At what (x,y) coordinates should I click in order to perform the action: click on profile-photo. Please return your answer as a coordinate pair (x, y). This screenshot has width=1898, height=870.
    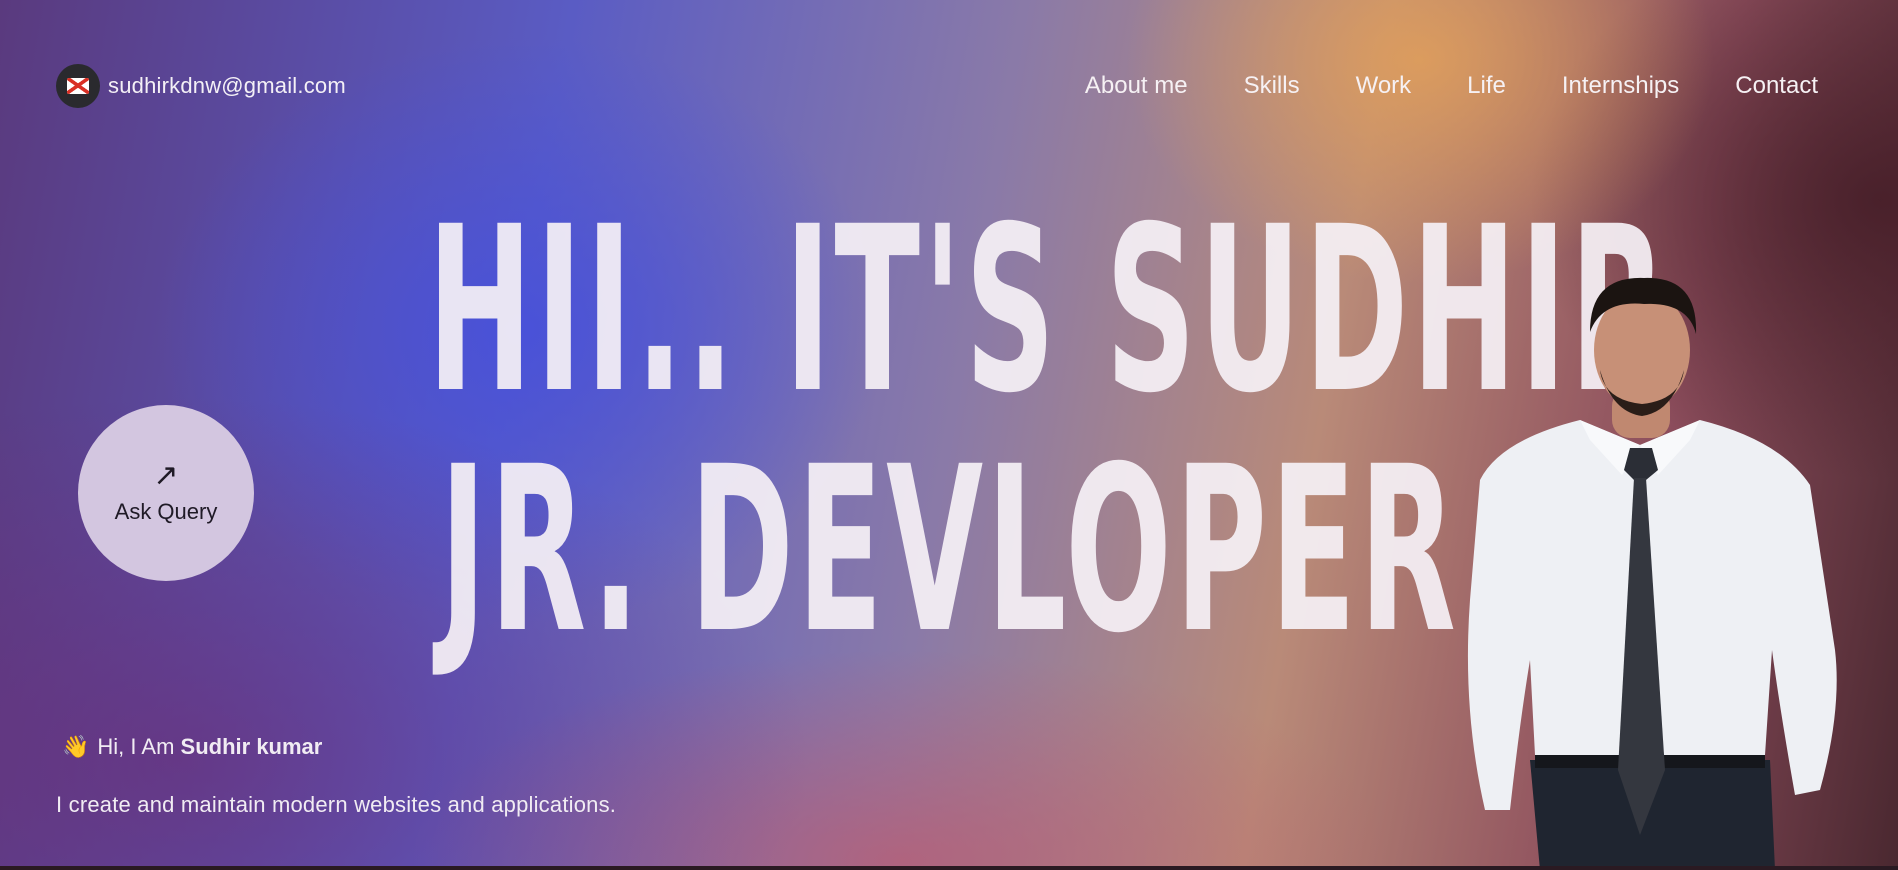
    Looking at the image, I should click on (1652, 573).